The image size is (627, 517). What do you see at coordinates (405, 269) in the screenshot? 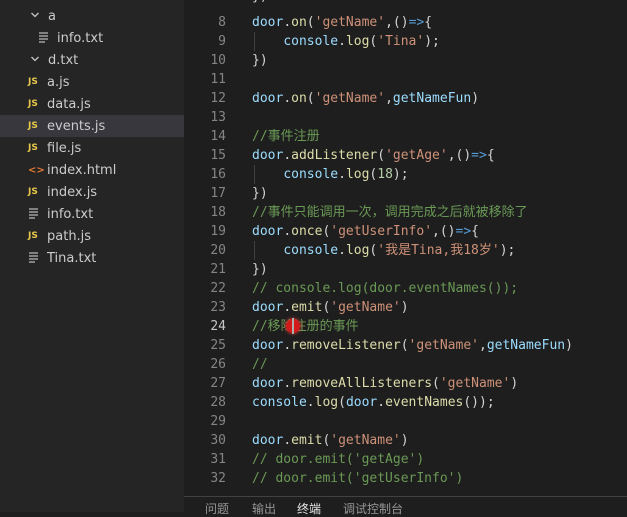
I see `code-line: 21})` at bounding box center [405, 269].